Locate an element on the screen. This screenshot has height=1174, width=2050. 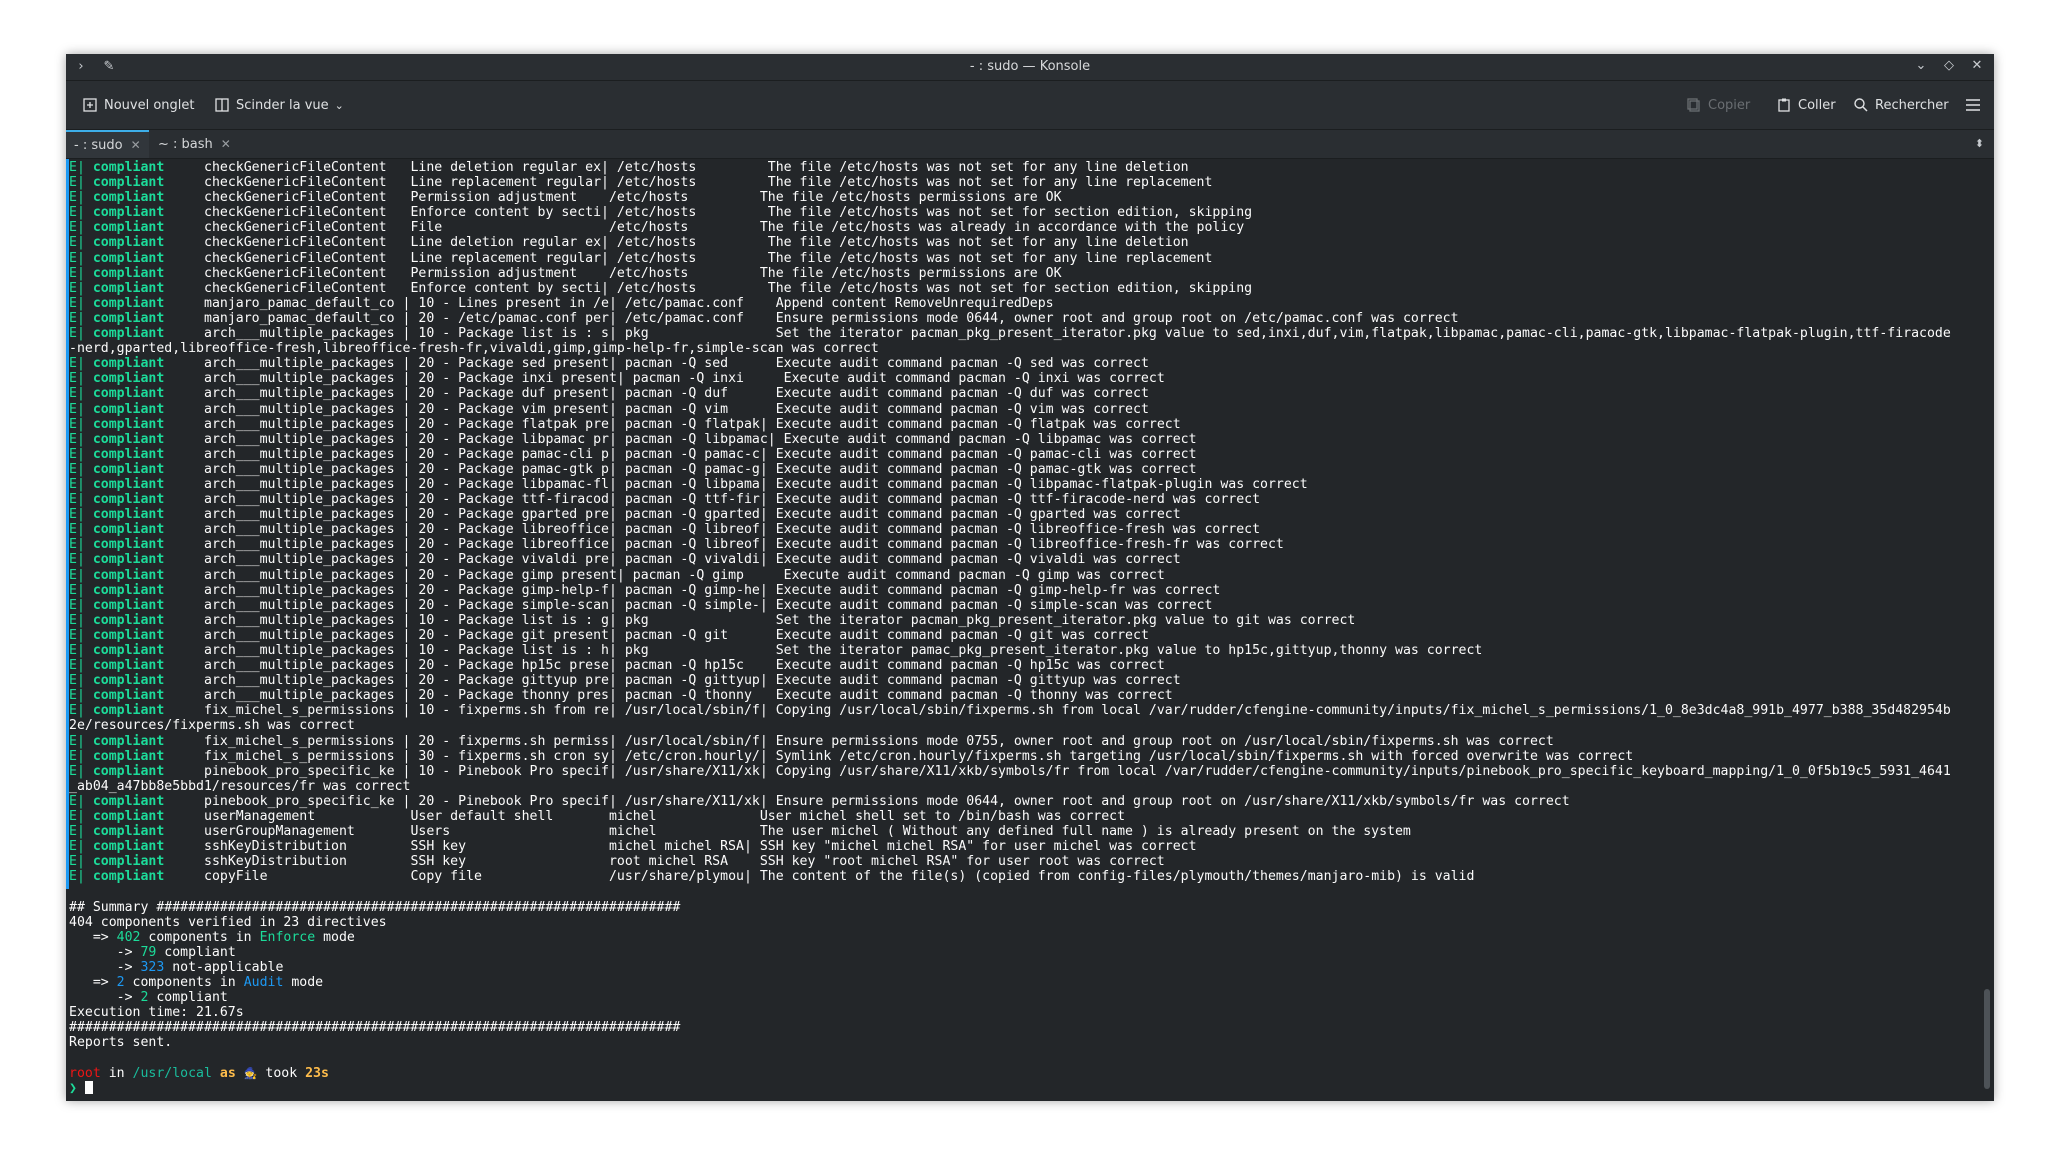
copy-button: Copier is located at coordinates (1718, 105).